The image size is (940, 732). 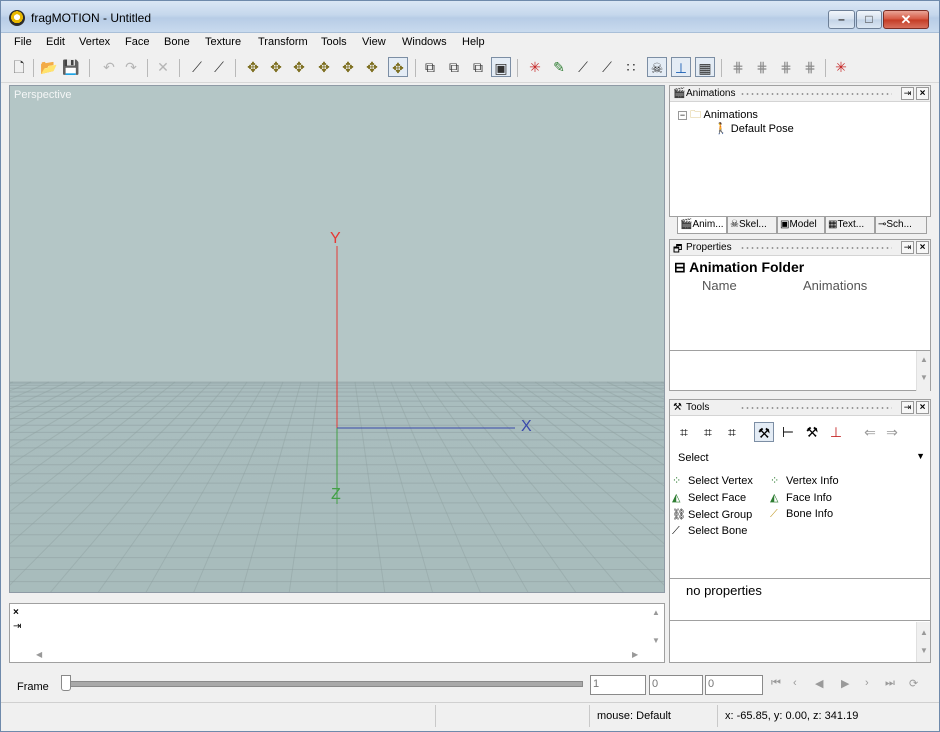 What do you see at coordinates (583, 67) in the screenshot?
I see `bone-display-icon: ⟋` at bounding box center [583, 67].